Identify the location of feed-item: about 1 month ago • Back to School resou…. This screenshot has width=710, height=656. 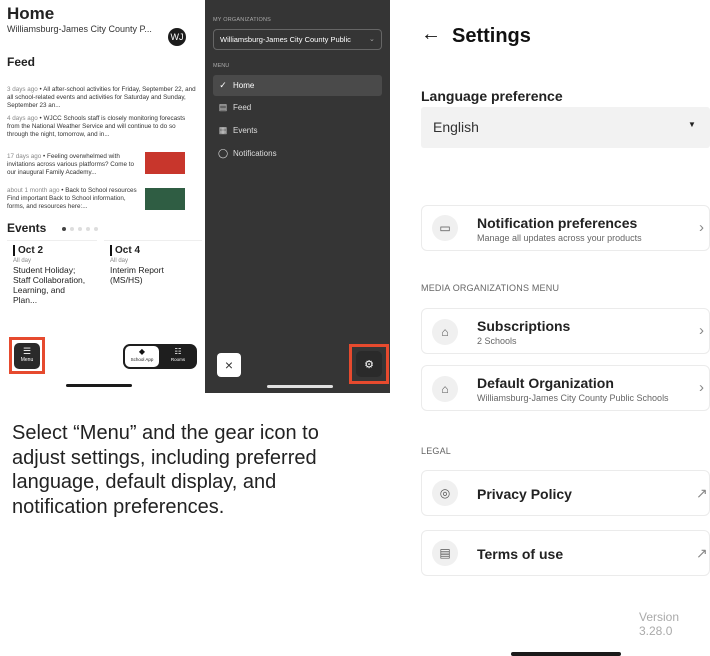
(72, 199).